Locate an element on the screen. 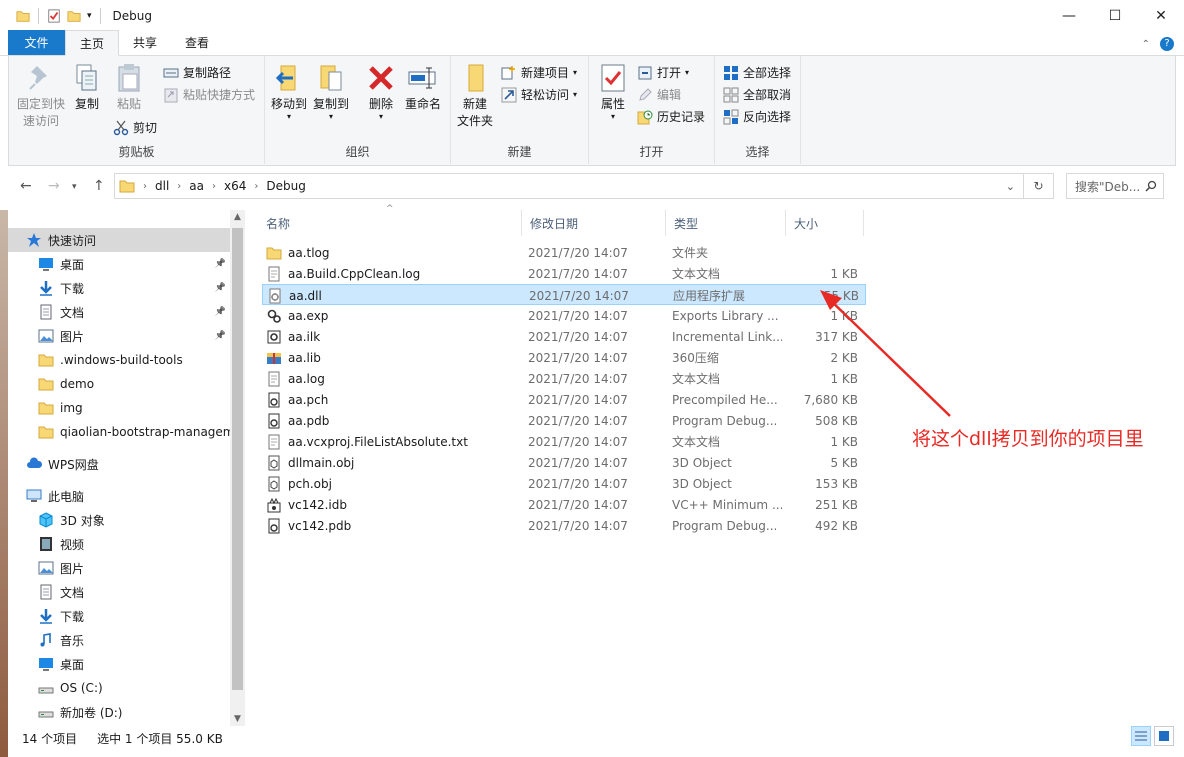 The width and height of the screenshot is (1184, 757). nav-item: .windows-build-tools is located at coordinates (119, 360).